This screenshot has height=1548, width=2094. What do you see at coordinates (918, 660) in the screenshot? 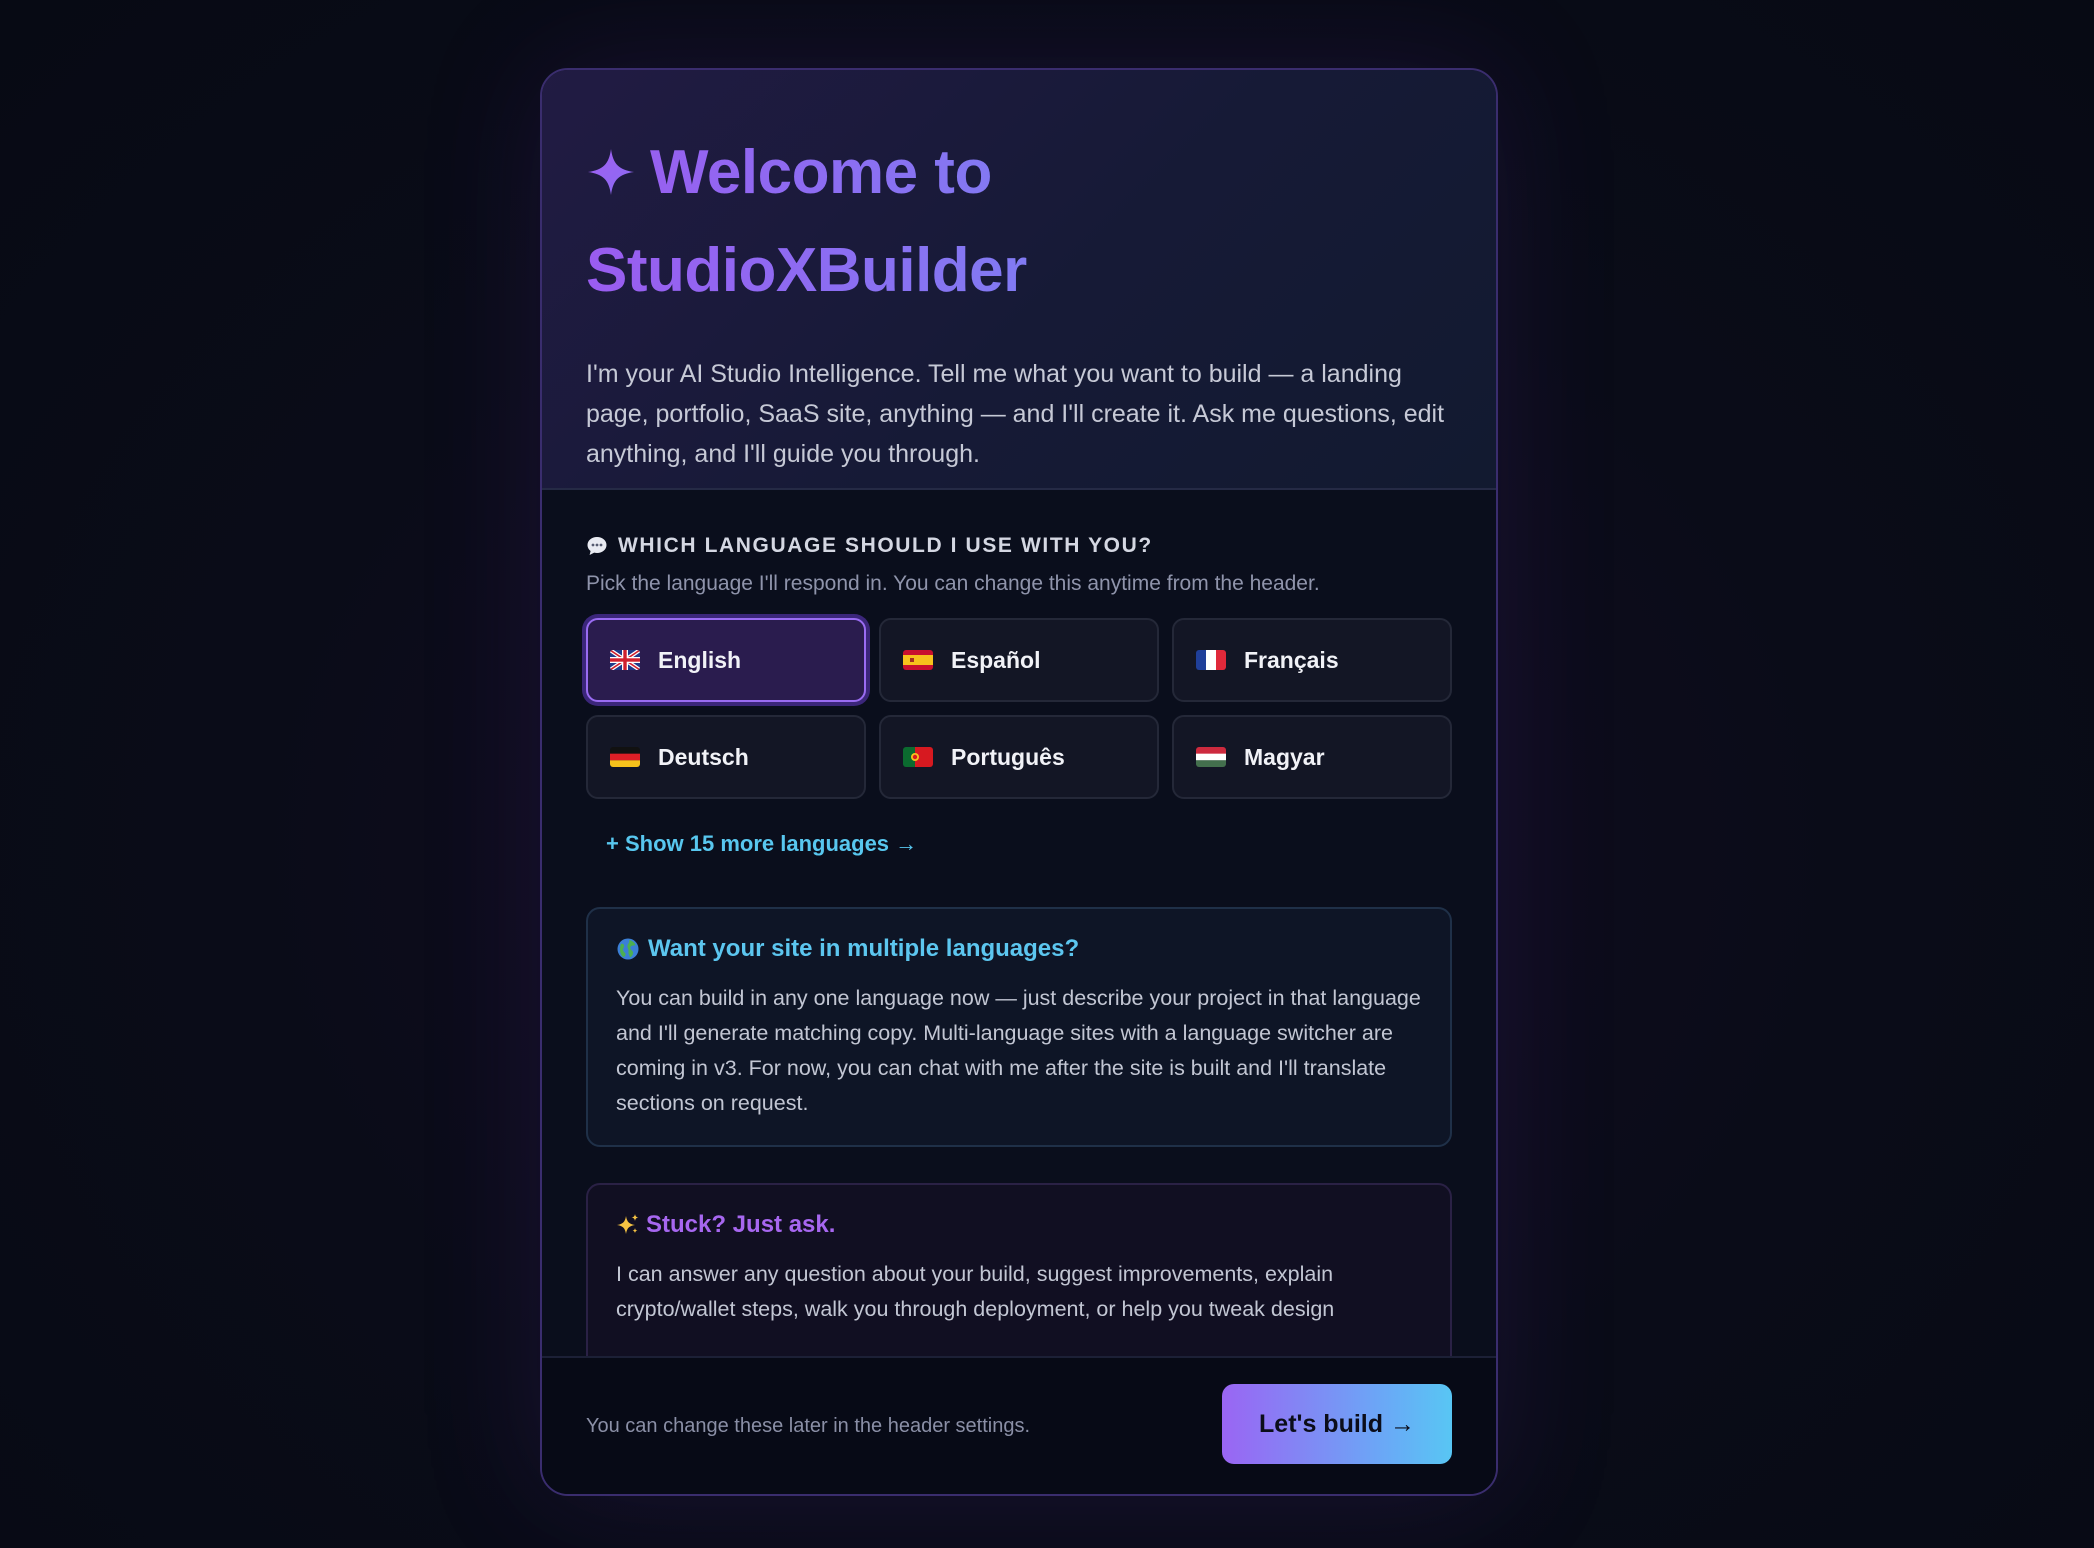
I see `spain-flag-icon` at bounding box center [918, 660].